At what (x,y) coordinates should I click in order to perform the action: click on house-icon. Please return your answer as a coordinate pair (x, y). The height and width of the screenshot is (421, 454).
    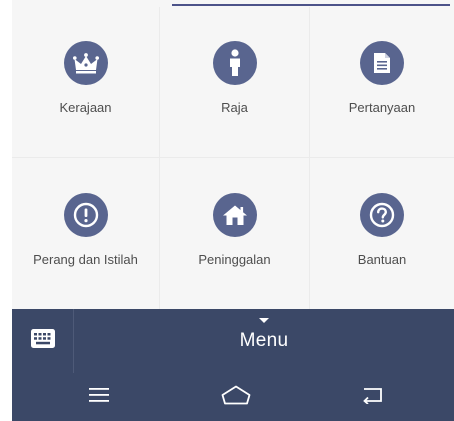
    Looking at the image, I should click on (234, 214).